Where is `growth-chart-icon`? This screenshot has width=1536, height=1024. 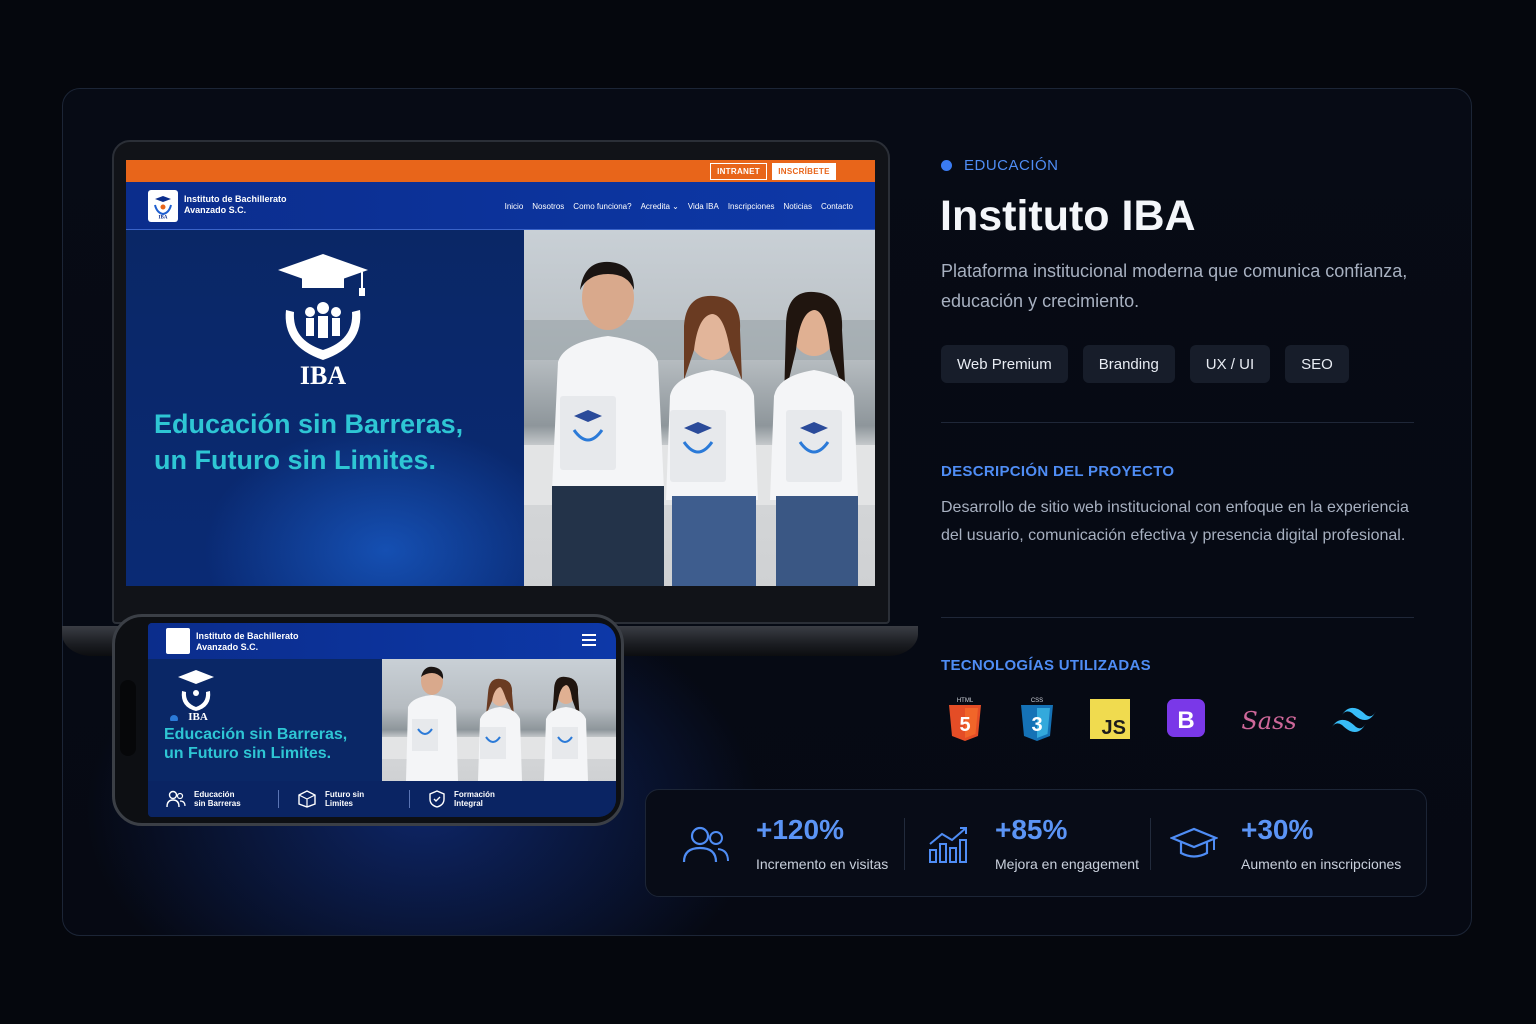 growth-chart-icon is located at coordinates (948, 845).